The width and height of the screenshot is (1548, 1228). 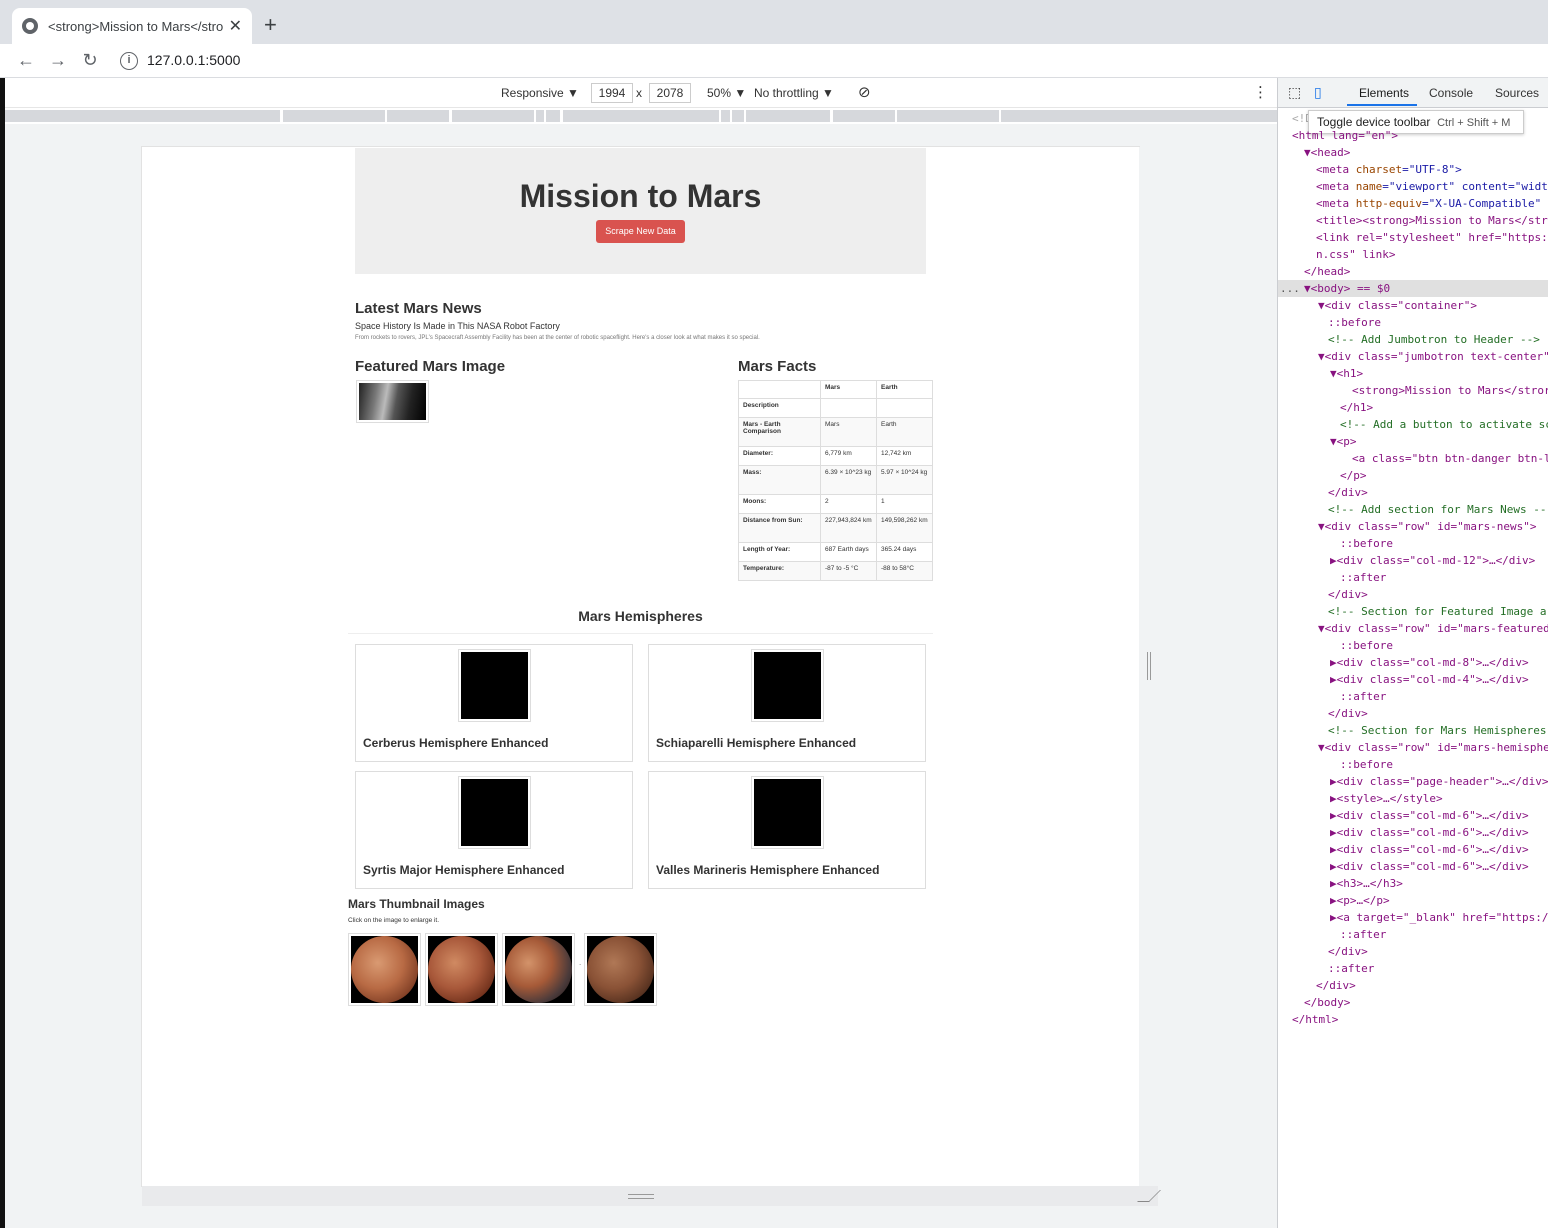 I want to click on dom-line: <a class="btn btn-danger btn-l, so click(x=1413, y=458).